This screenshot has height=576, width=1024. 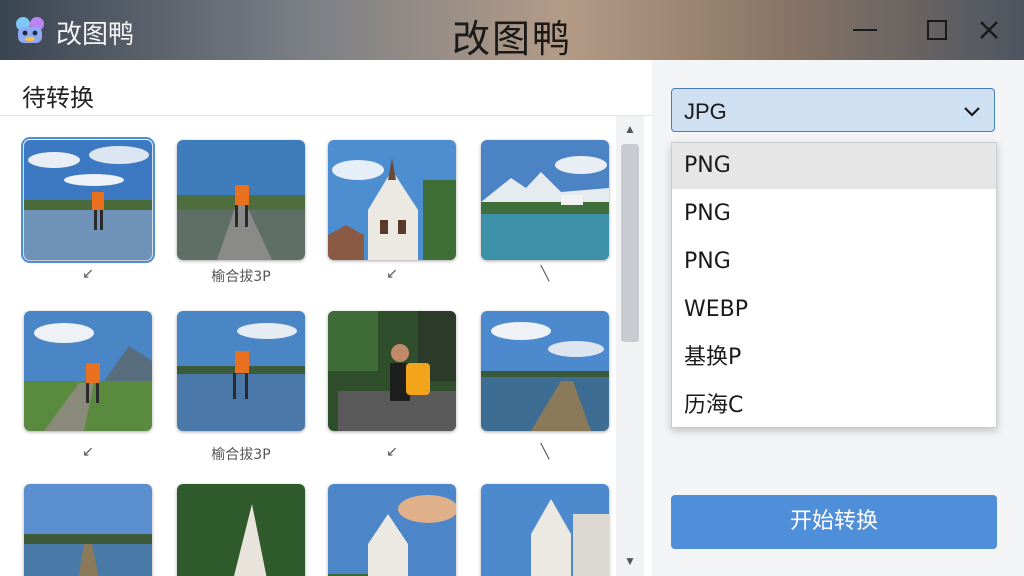 I want to click on minimize-button, so click(x=865, y=30).